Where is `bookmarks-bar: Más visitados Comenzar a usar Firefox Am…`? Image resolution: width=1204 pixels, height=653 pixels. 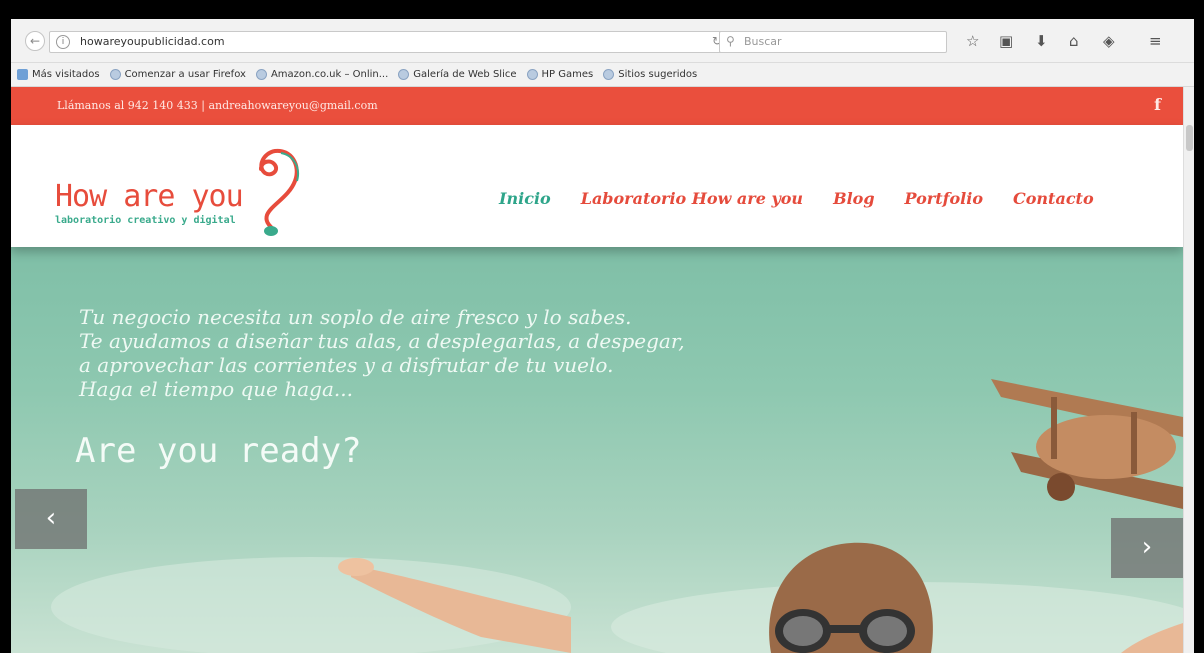 bookmarks-bar: Más visitados Comenzar a usar Firefox Am… is located at coordinates (602, 75).